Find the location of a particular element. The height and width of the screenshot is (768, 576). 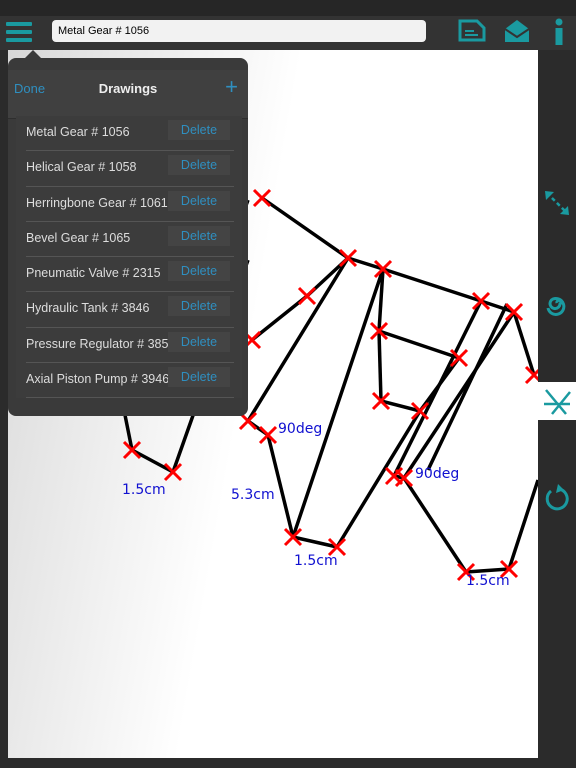

popover-header: Done Drawings + is located at coordinates (128, 94).